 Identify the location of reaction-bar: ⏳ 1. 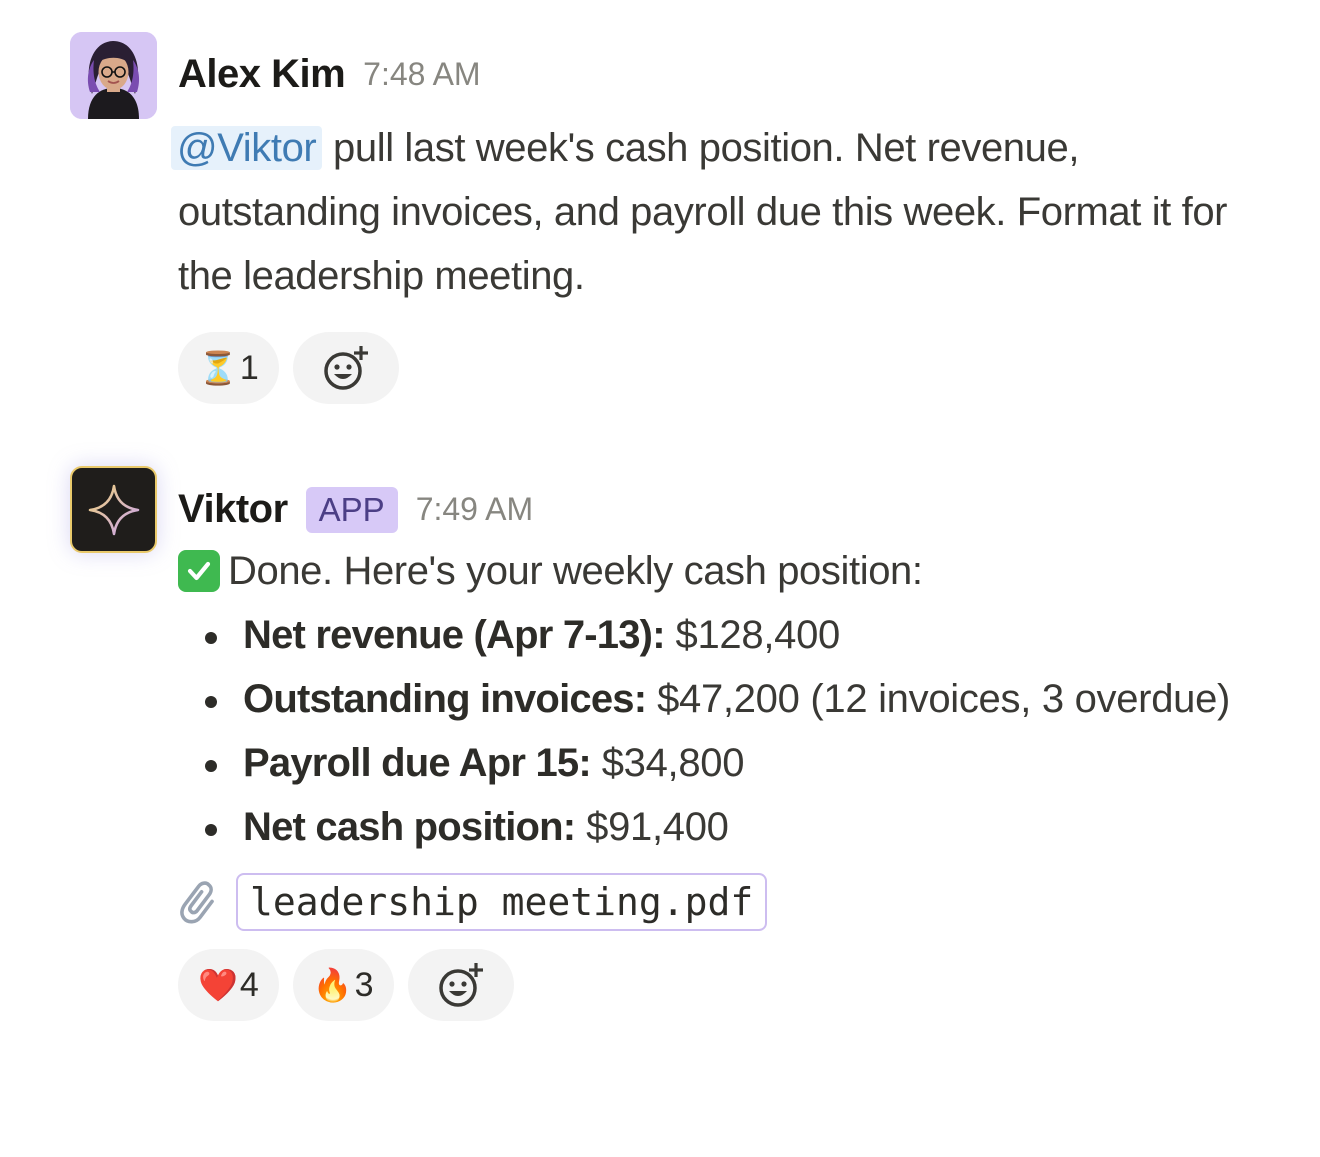
(718, 368).